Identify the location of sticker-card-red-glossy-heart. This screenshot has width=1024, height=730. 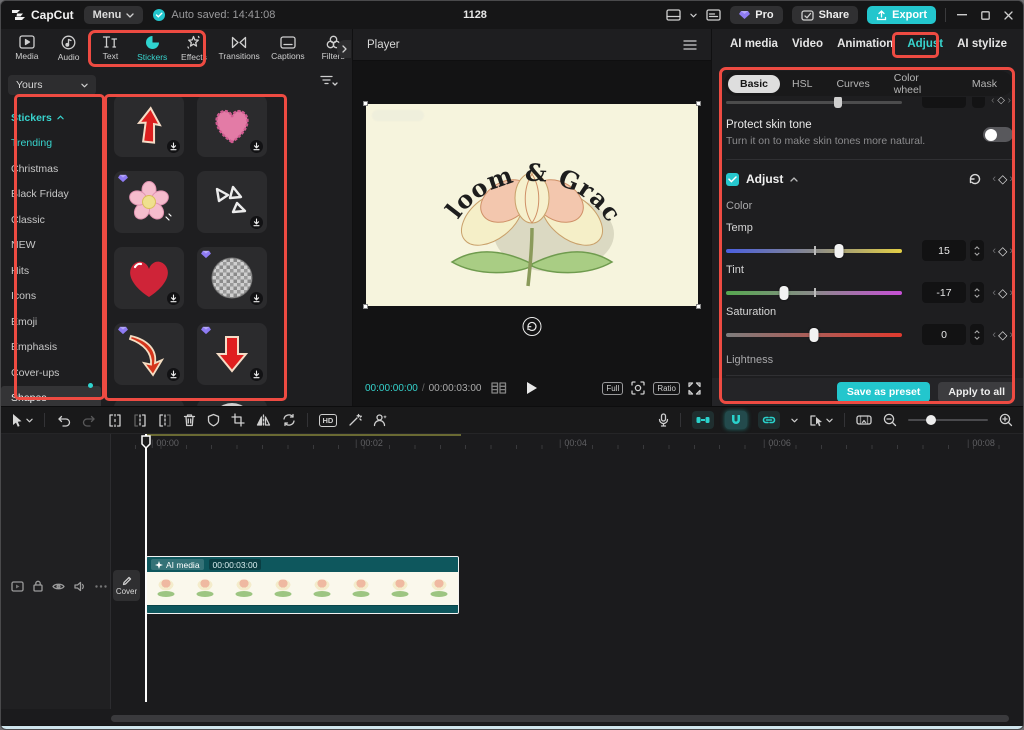
(149, 278).